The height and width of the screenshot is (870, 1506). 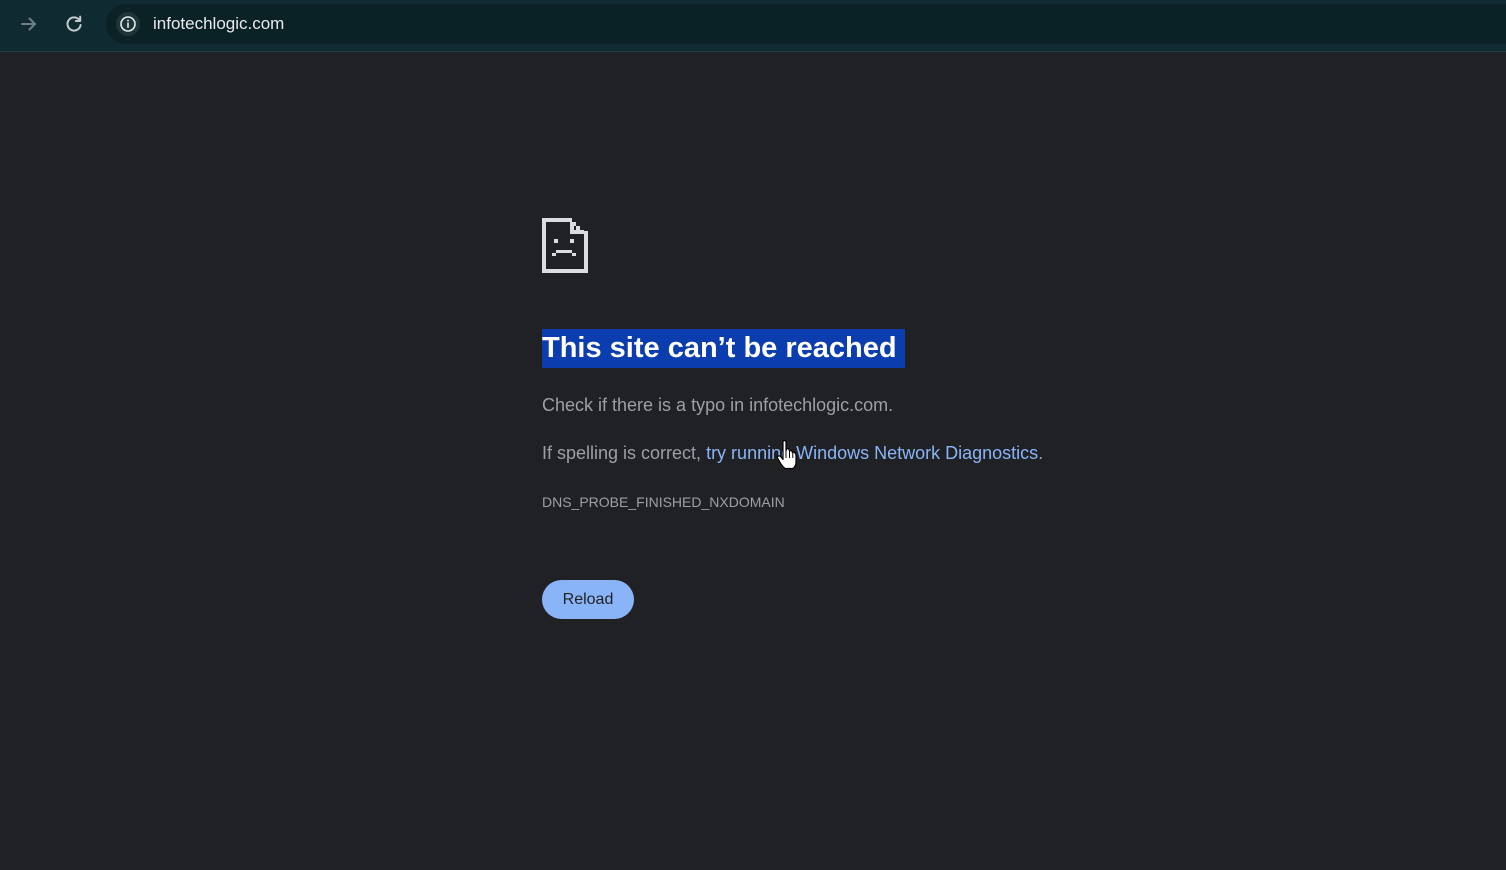 I want to click on url-text: infotechlogic.com, so click(x=218, y=24).